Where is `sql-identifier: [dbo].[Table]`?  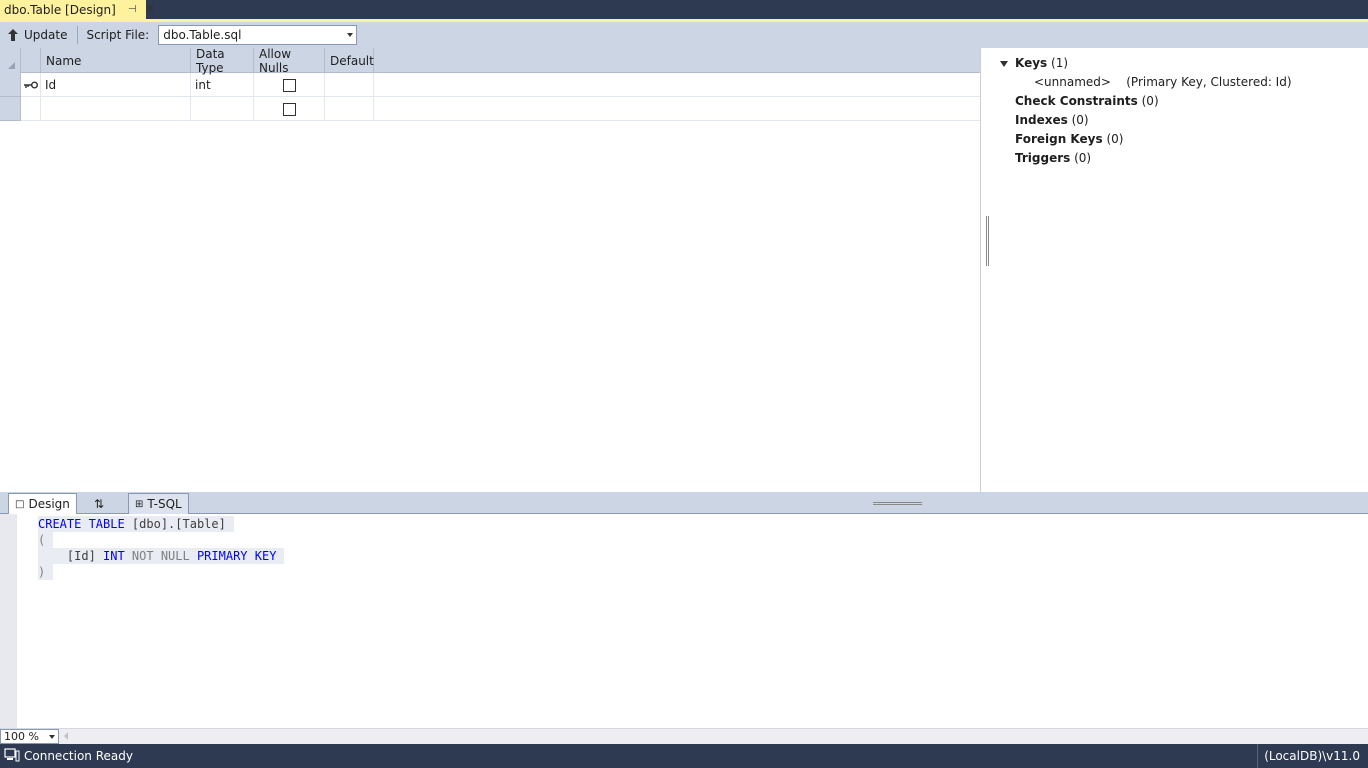
sql-identifier: [dbo].[Table] is located at coordinates (175, 524).